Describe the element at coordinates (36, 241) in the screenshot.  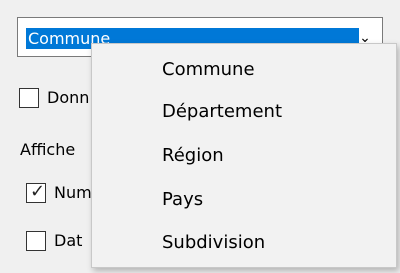
I see `dat-checkbox` at that location.